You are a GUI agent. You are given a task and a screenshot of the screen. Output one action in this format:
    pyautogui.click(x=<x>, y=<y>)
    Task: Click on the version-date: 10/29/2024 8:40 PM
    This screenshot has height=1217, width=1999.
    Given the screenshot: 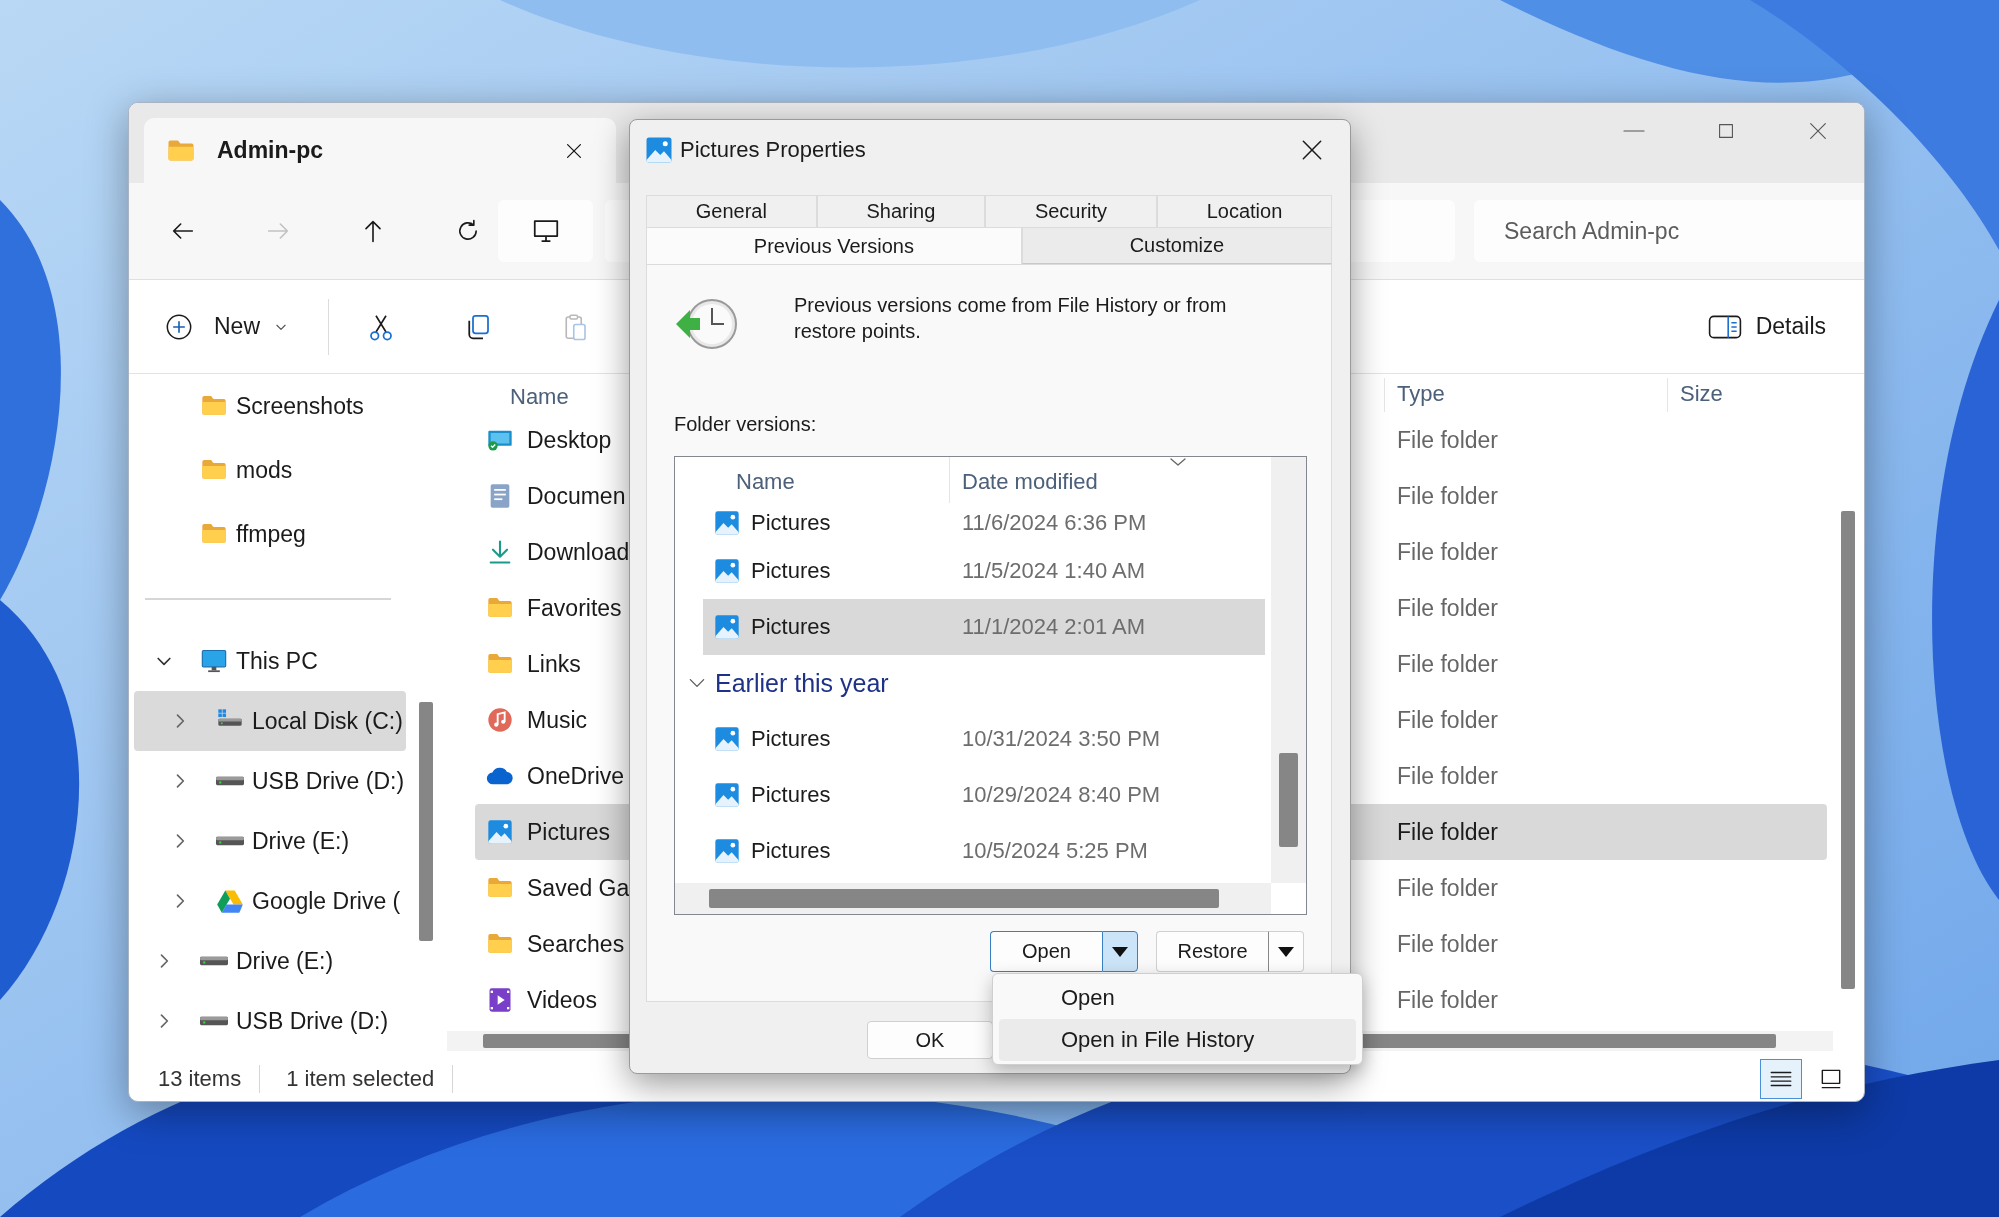 What is the action you would take?
    pyautogui.click(x=1061, y=795)
    